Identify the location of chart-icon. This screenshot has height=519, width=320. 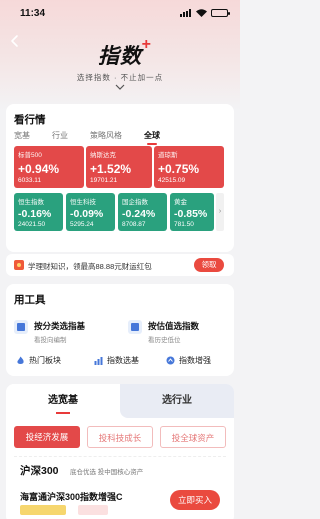
(135, 327).